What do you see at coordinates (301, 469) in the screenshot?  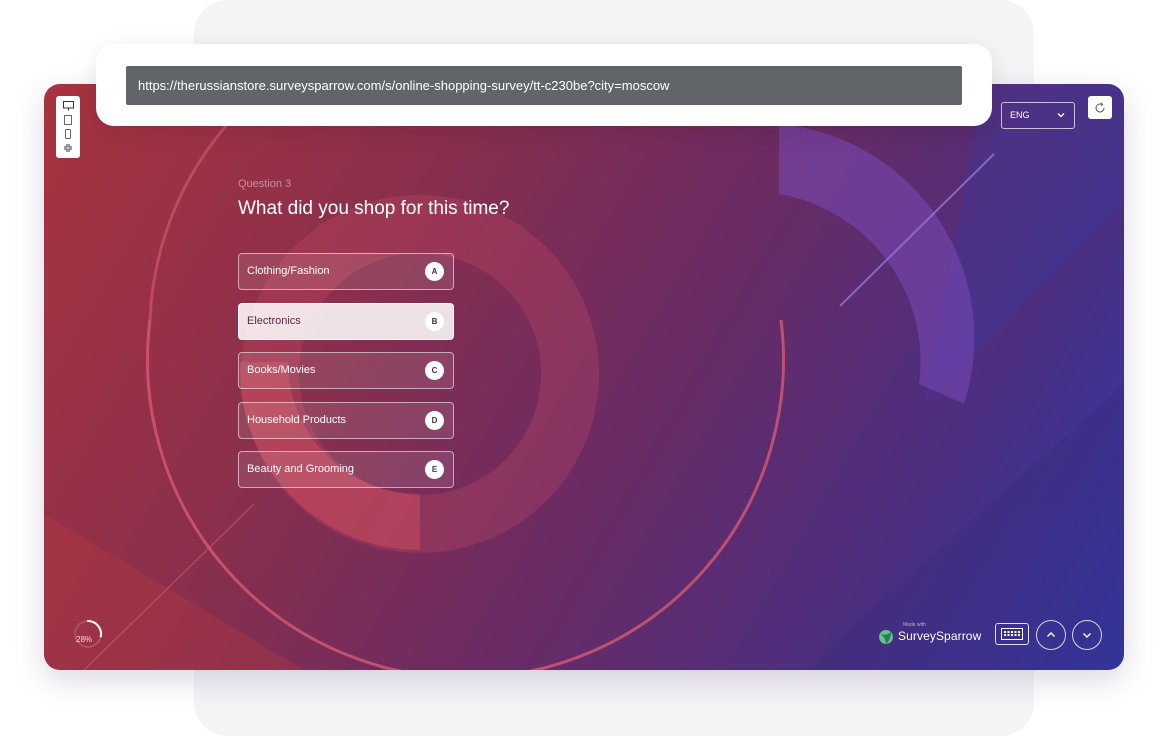 I see `option-label: Beauty and Grooming` at bounding box center [301, 469].